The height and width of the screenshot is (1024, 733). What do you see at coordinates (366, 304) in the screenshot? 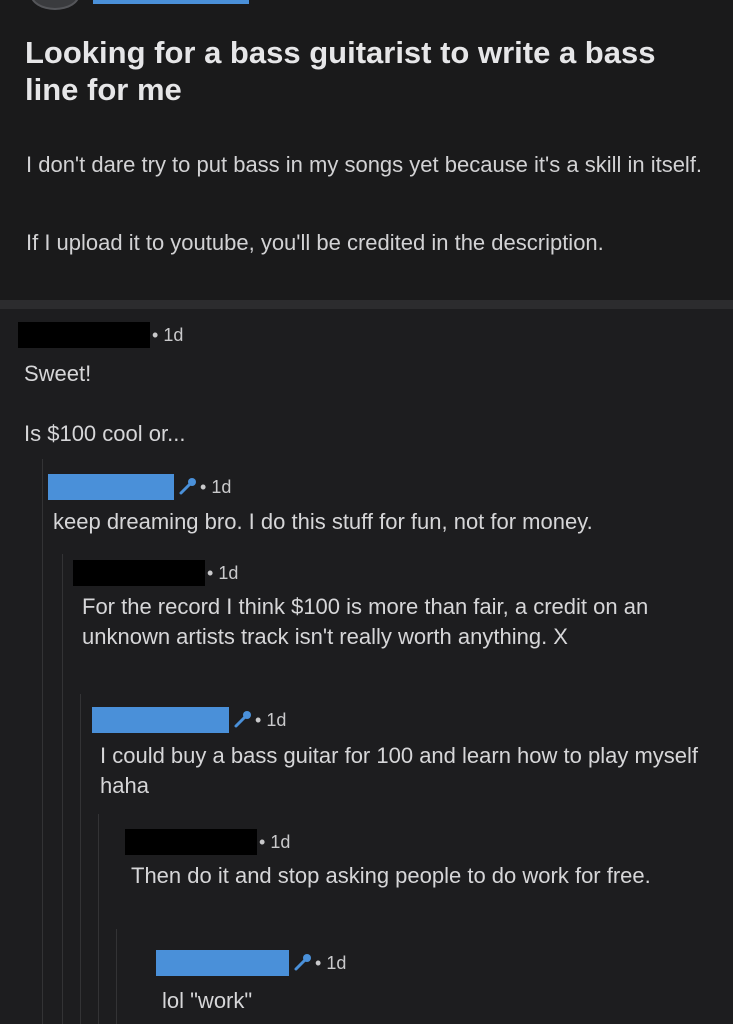
I see `divider` at bounding box center [366, 304].